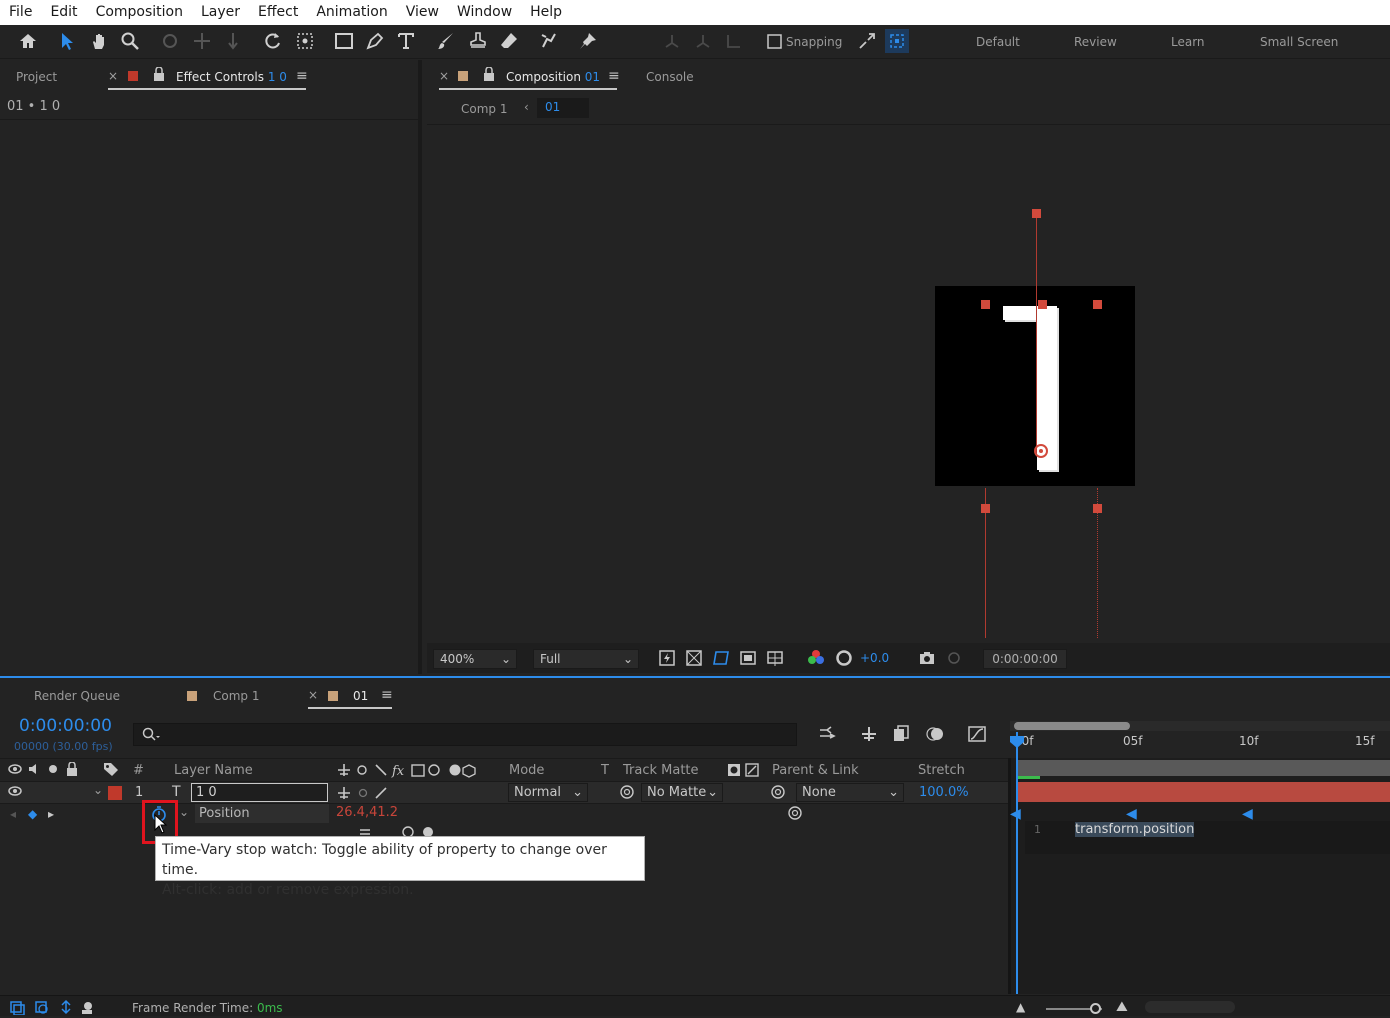  What do you see at coordinates (305, 41) in the screenshot?
I see `anchor-point-tool-icon` at bounding box center [305, 41].